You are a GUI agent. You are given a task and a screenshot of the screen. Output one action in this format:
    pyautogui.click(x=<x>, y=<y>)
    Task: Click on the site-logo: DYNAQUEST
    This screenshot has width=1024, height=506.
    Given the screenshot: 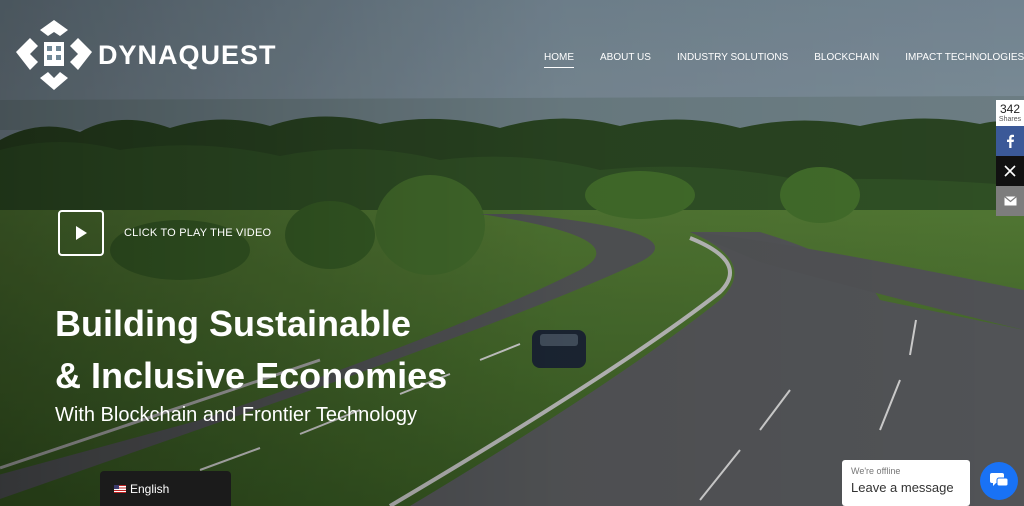 What is the action you would take?
    pyautogui.click(x=146, y=55)
    